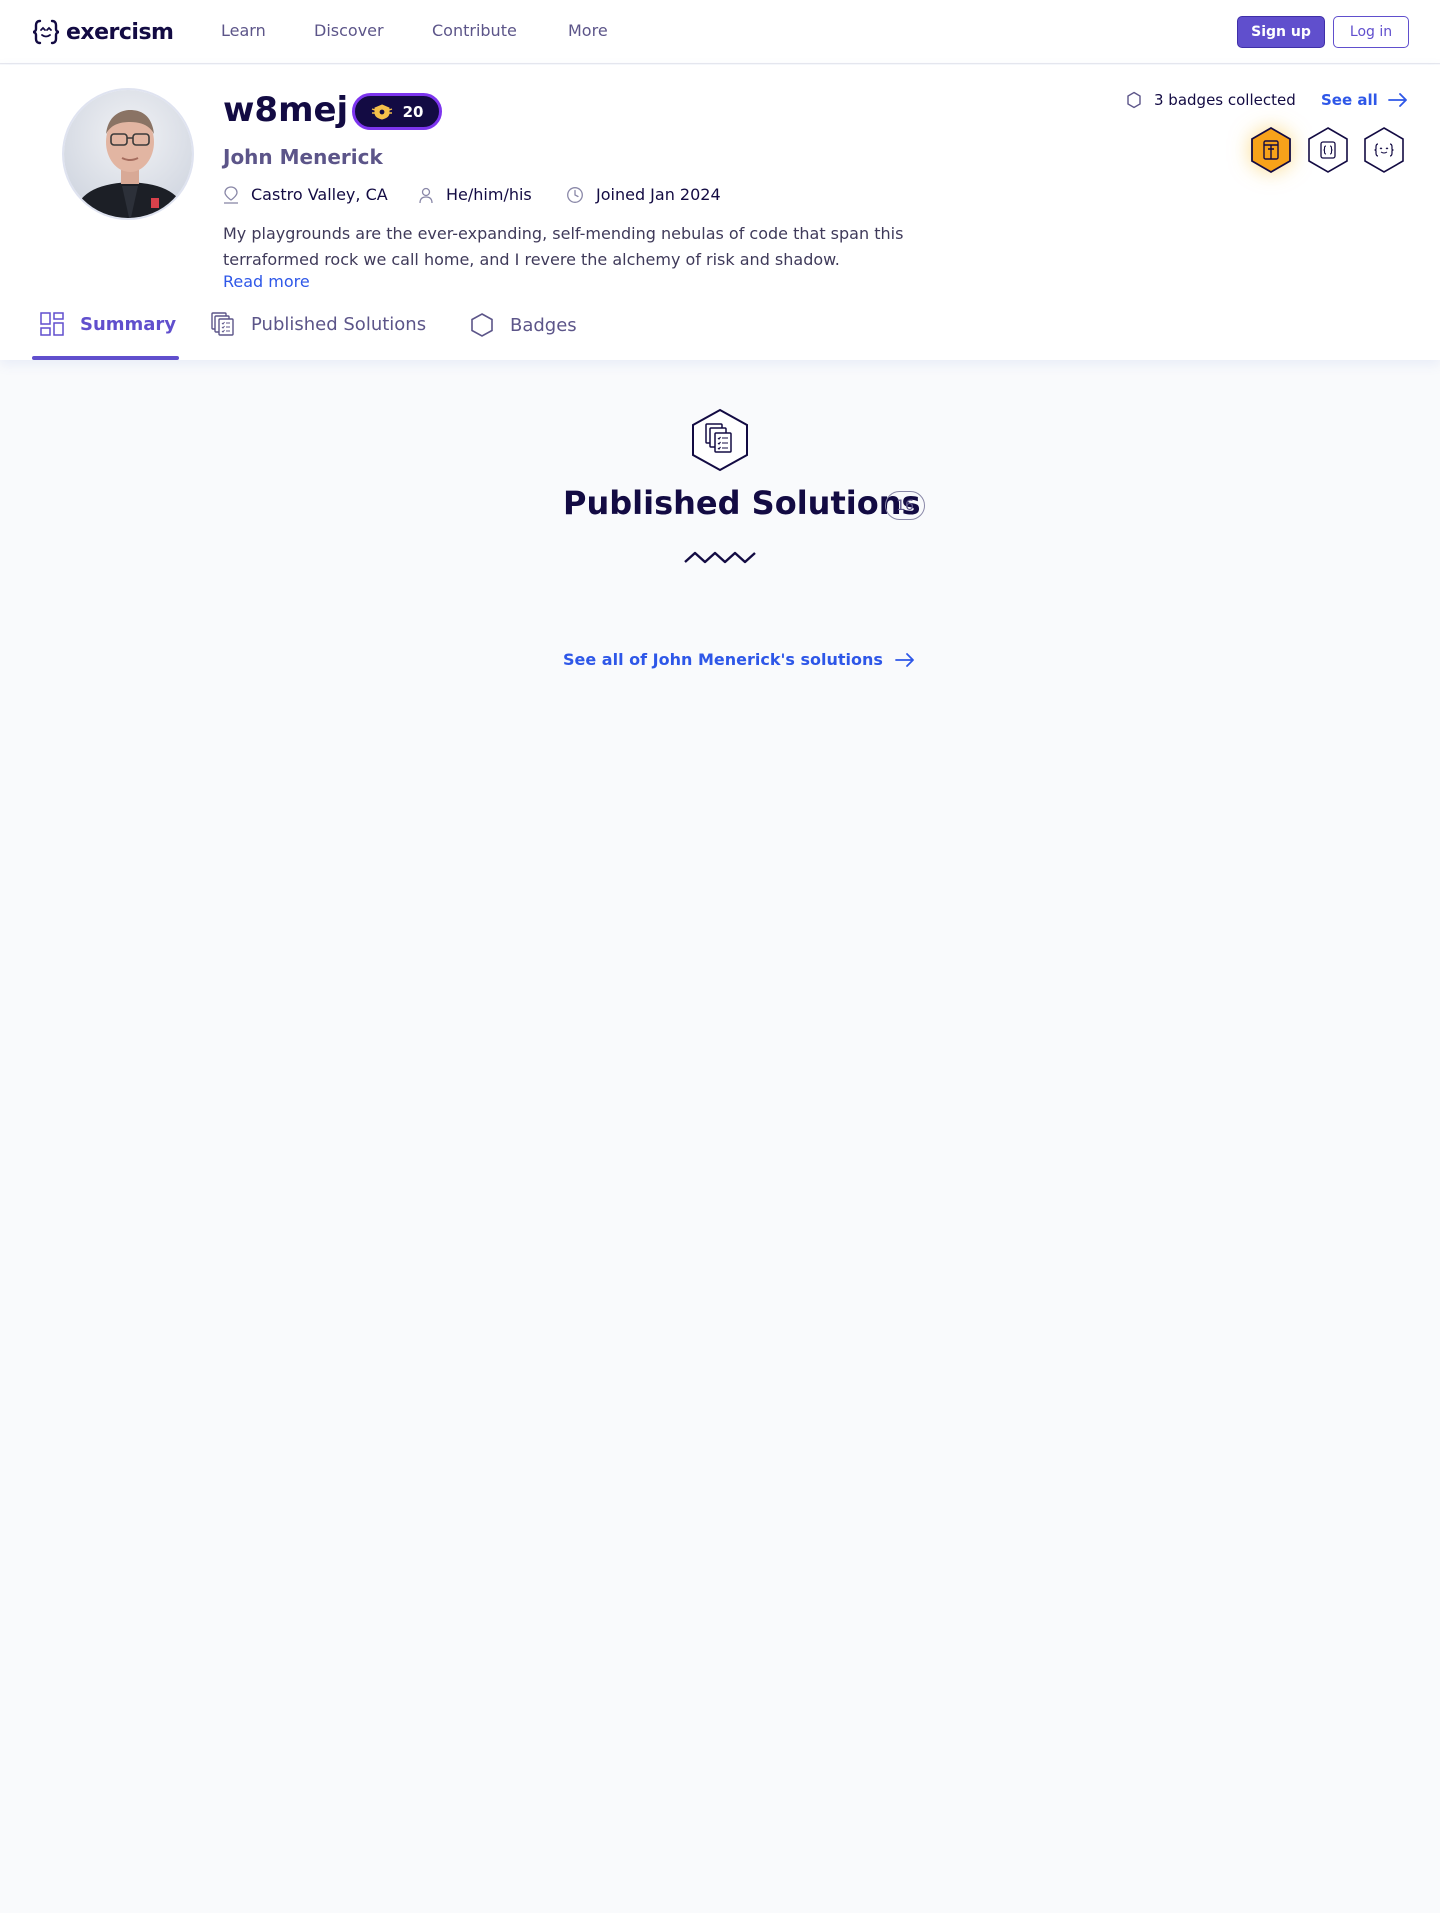 The width and height of the screenshot is (1440, 1913). What do you see at coordinates (474, 30) in the screenshot?
I see `nav-contribute: Contribute` at bounding box center [474, 30].